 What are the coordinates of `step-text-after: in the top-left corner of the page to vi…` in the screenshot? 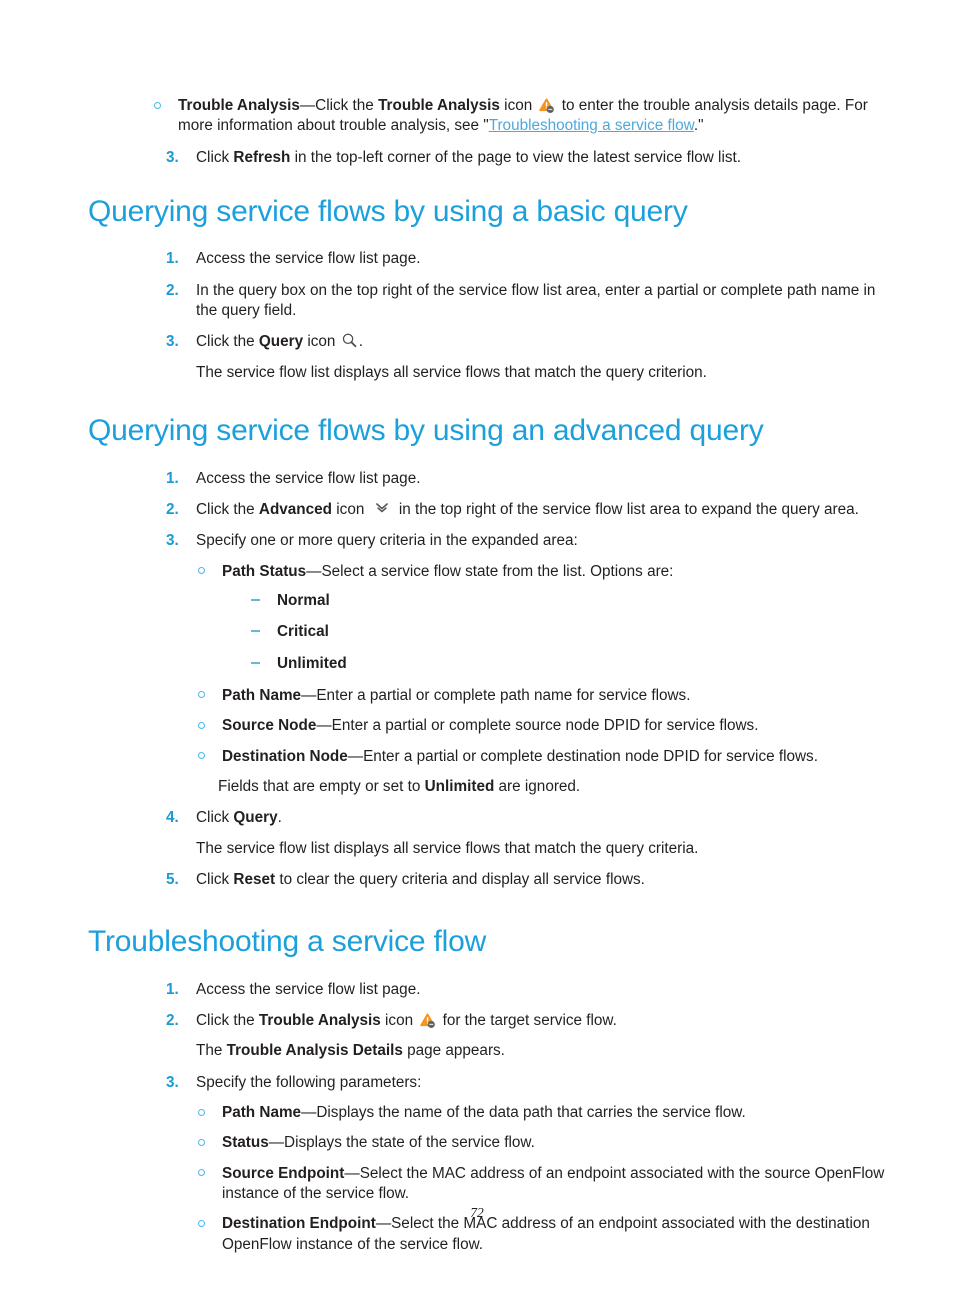 It's located at (516, 157).